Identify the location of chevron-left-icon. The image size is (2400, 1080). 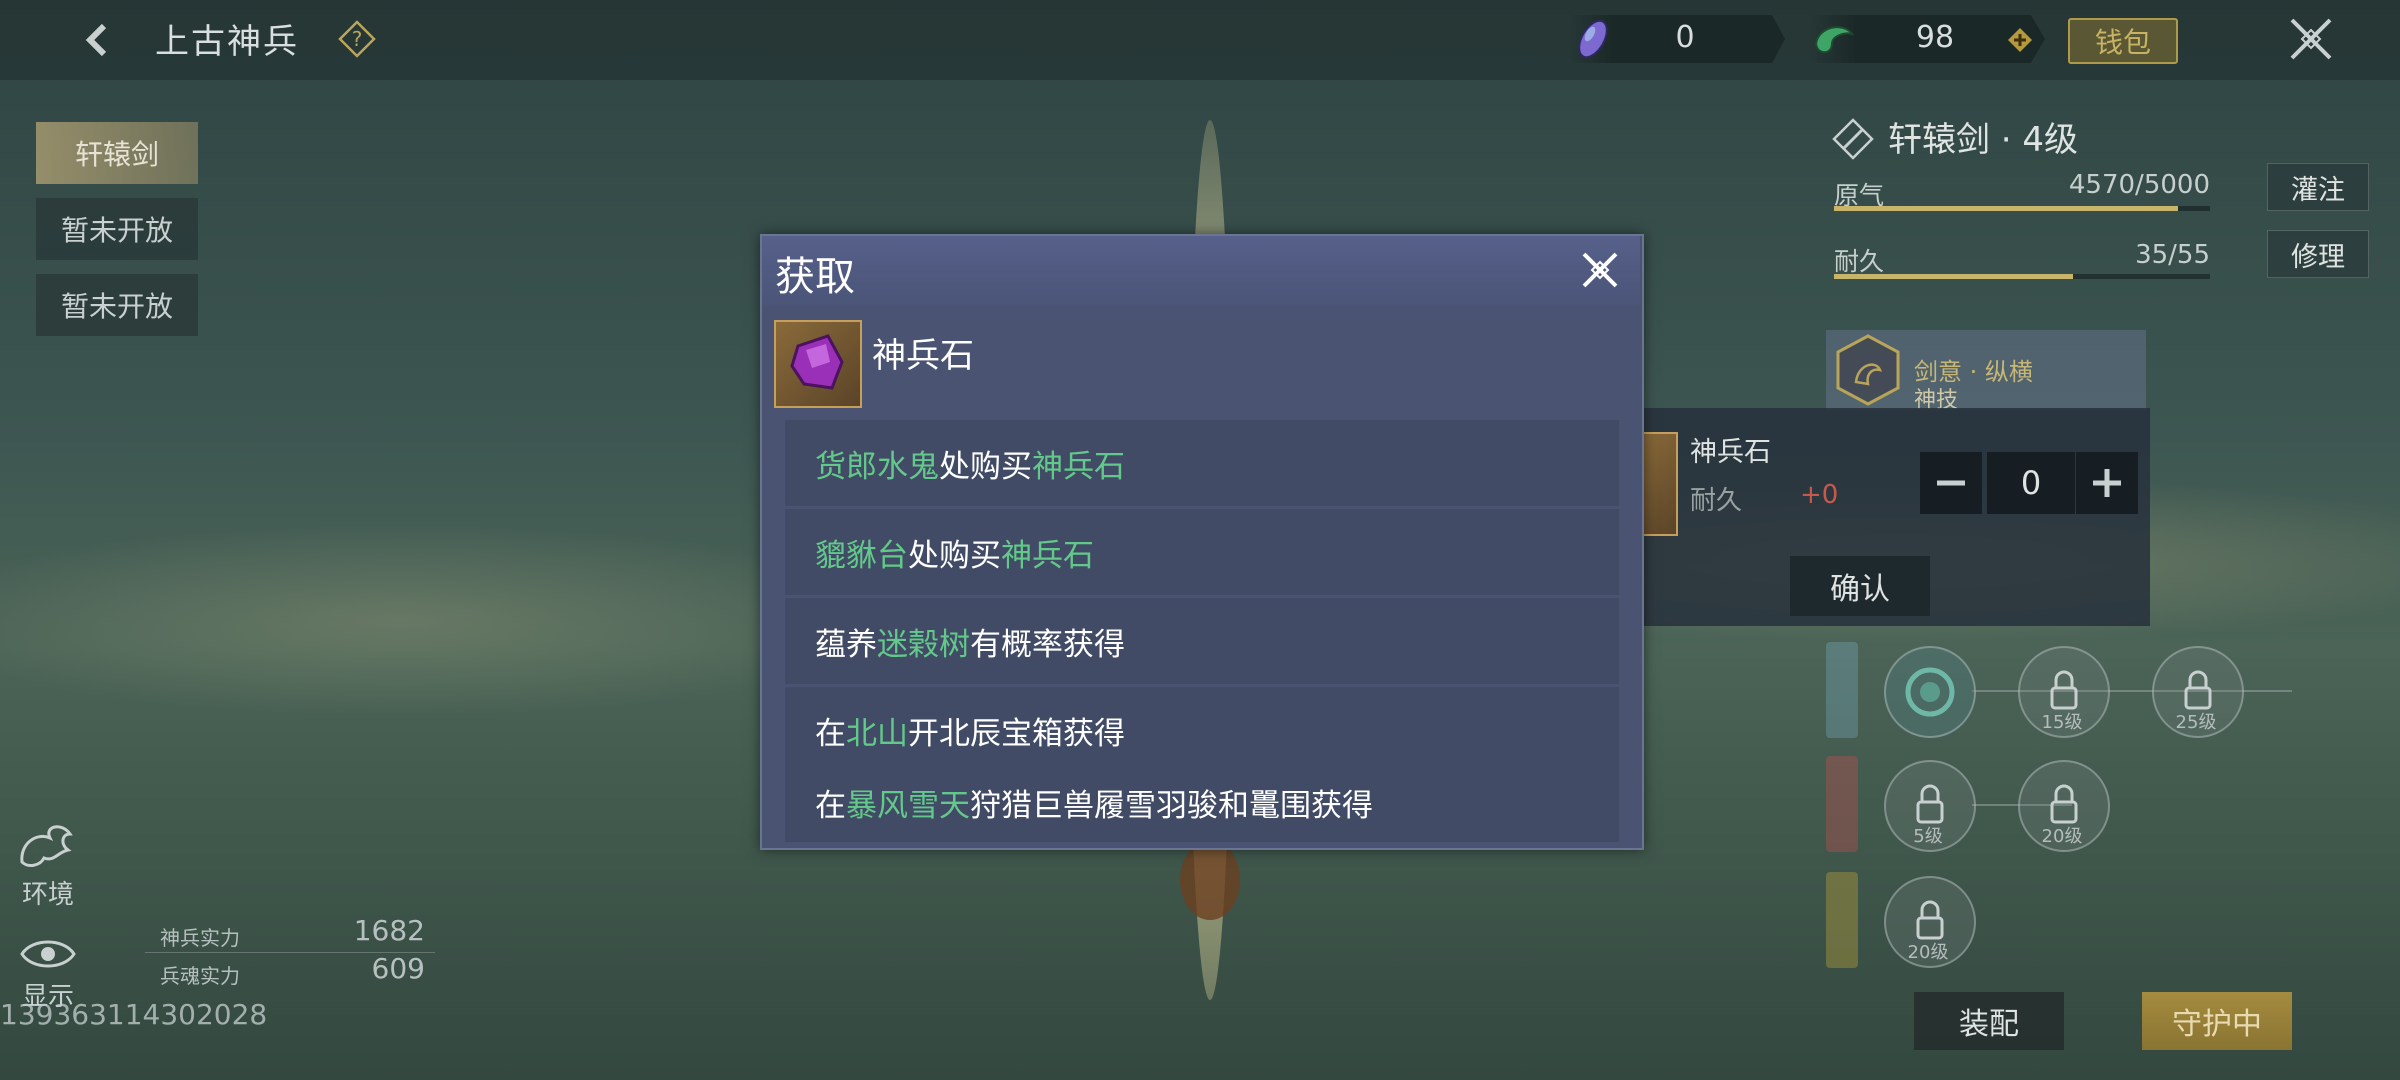
(96, 40).